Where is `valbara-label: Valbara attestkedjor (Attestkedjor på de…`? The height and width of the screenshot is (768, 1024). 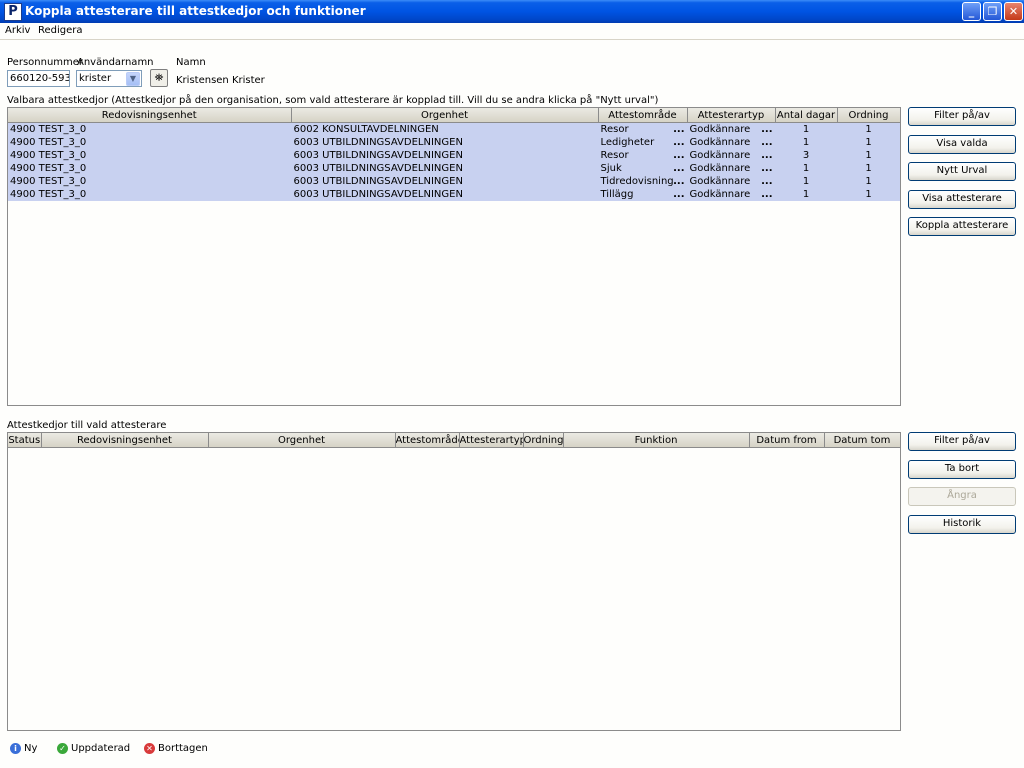 valbara-label: Valbara attestkedjor (Attestkedjor på de… is located at coordinates (333, 100).